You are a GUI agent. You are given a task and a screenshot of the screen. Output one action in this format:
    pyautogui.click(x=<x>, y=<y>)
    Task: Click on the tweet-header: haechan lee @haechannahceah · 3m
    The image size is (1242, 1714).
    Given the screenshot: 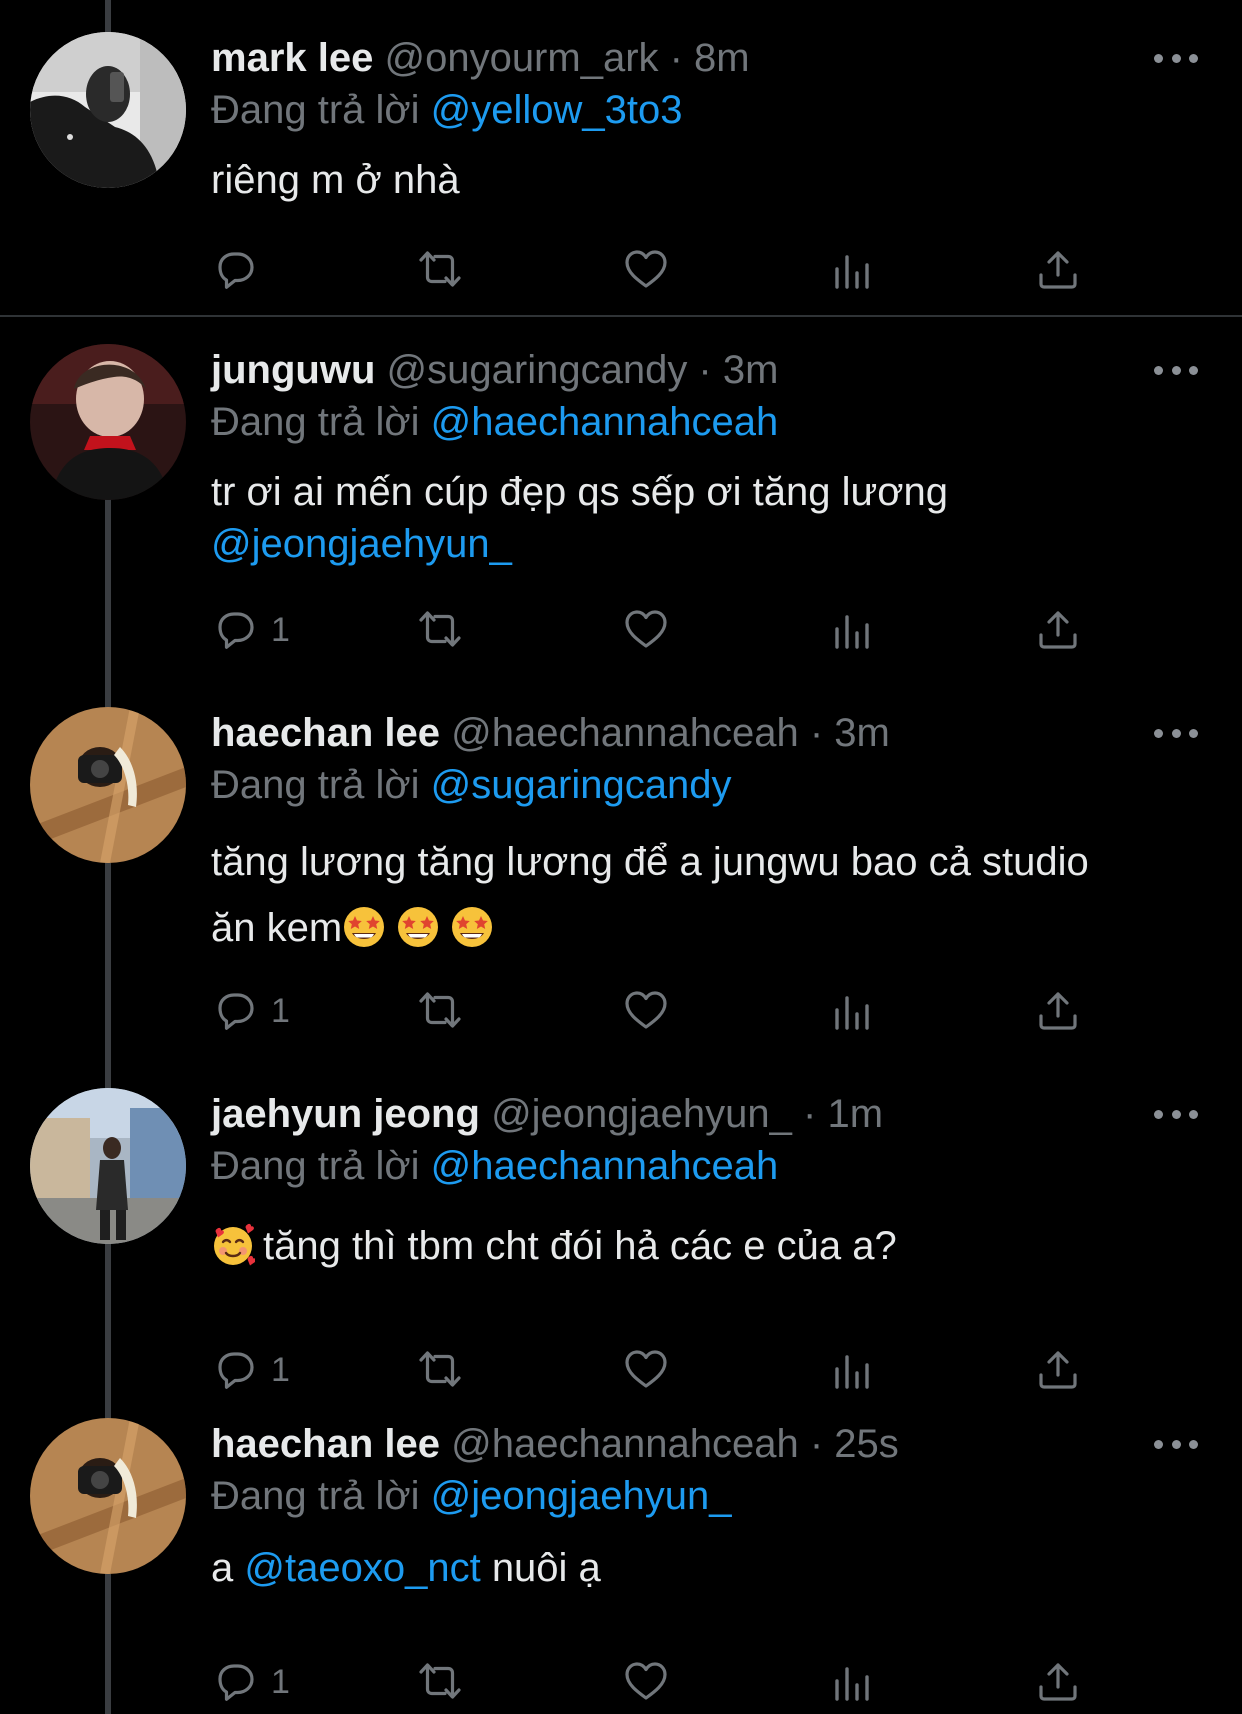 What is the action you would take?
    pyautogui.click(x=550, y=733)
    